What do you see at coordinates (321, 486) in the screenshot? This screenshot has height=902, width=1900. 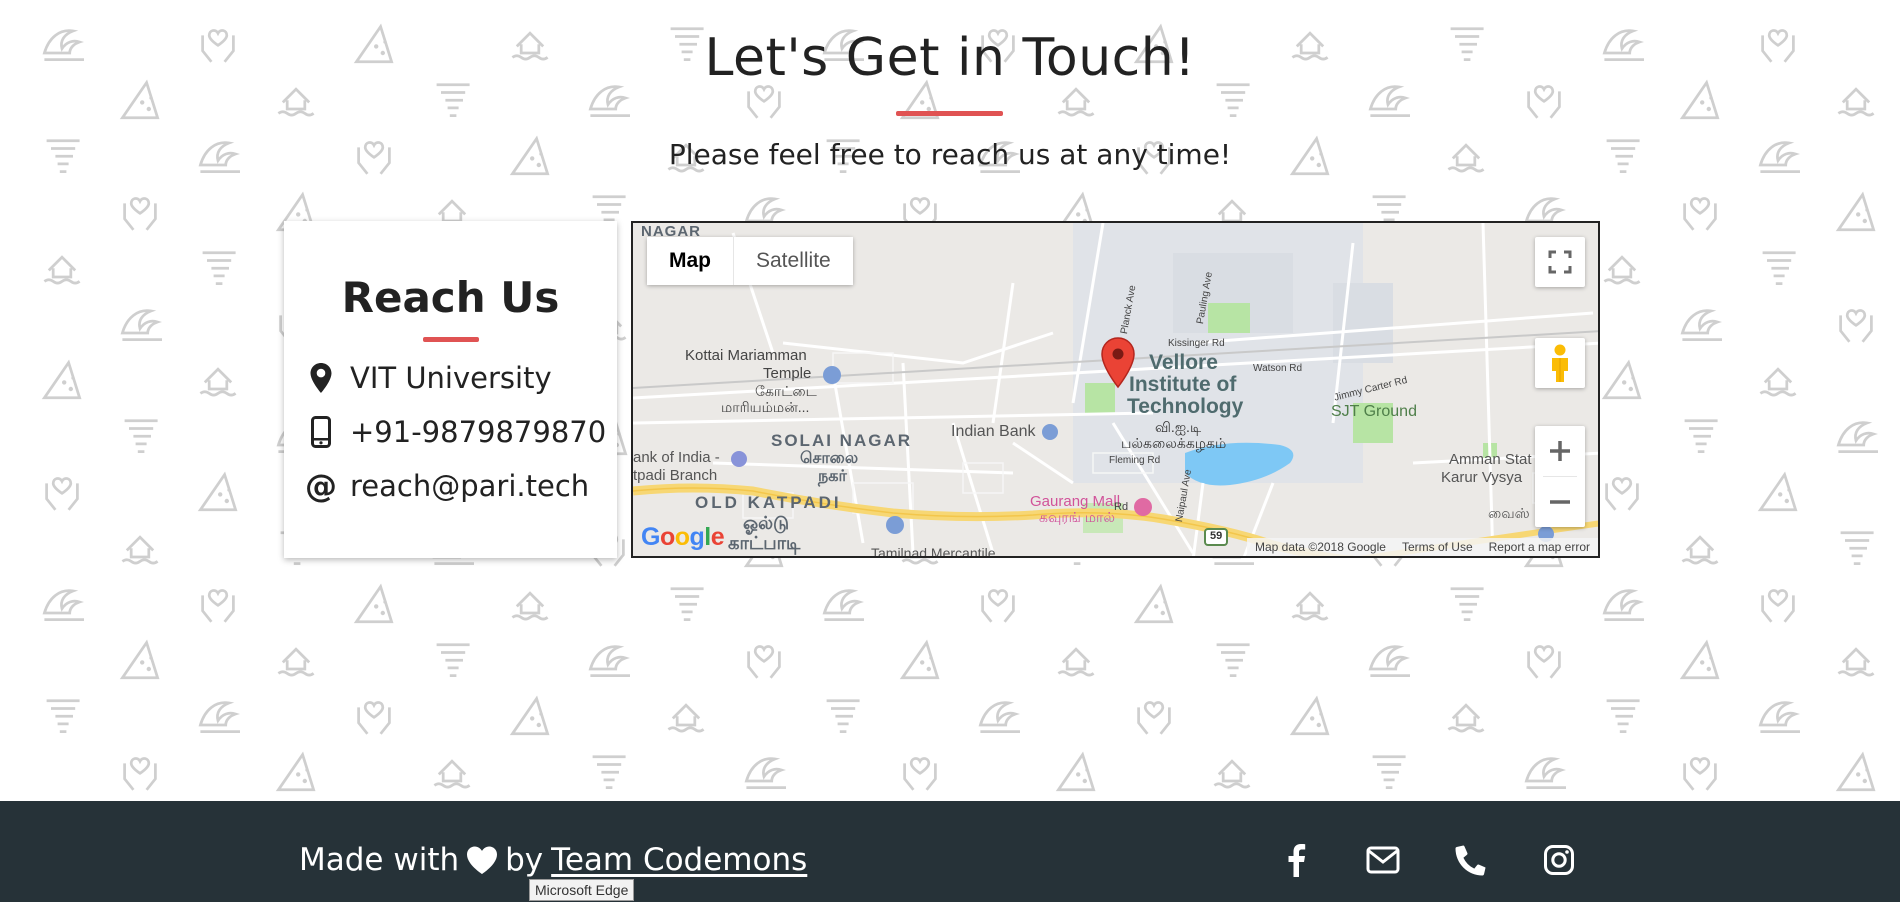 I see `at-sign-icon: @` at bounding box center [321, 486].